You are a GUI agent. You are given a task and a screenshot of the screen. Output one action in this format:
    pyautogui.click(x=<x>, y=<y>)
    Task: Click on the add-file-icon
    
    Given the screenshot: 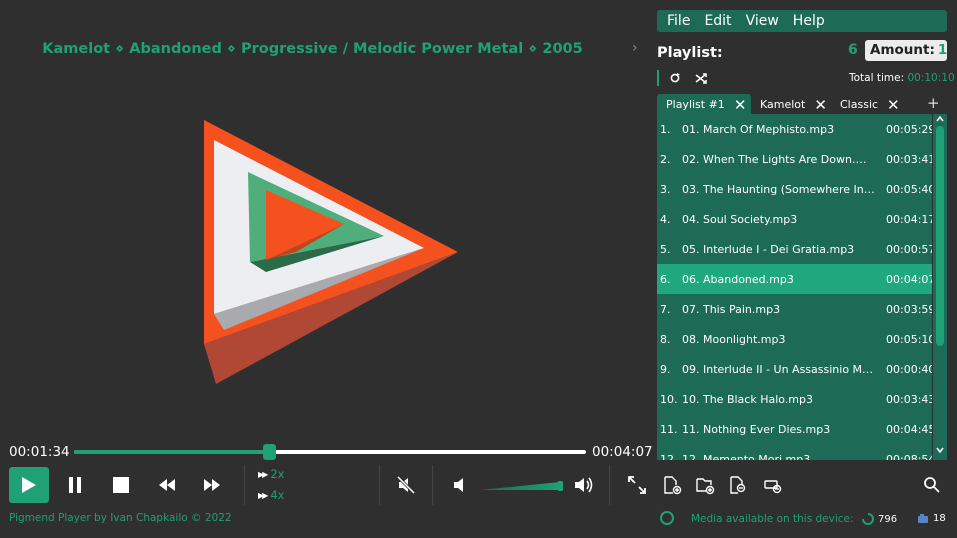 What is the action you would take?
    pyautogui.click(x=673, y=485)
    